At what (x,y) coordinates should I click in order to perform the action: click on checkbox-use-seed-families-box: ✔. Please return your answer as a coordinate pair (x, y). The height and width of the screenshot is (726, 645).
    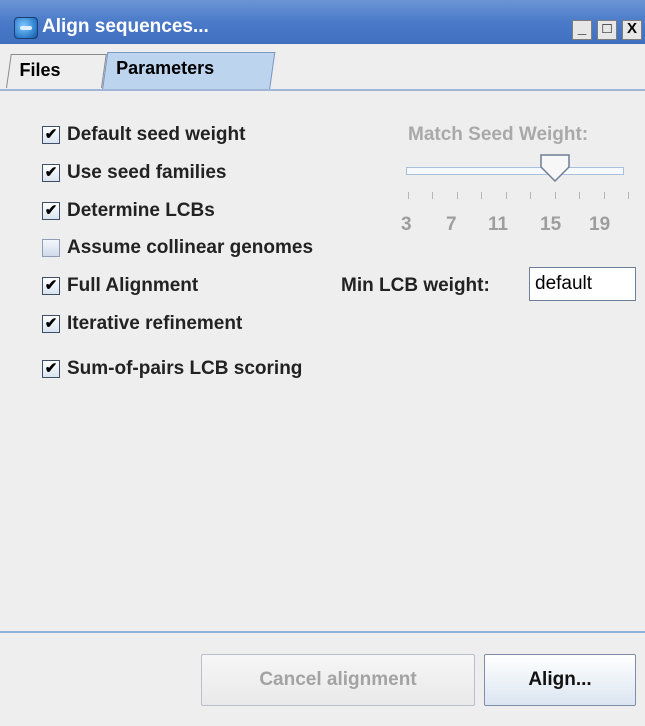
    Looking at the image, I should click on (51, 173).